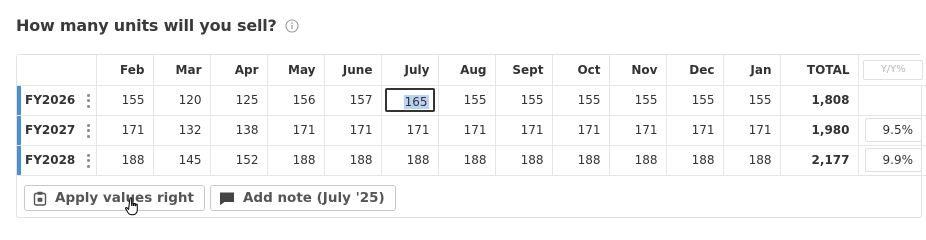 This screenshot has width=926, height=240. Describe the element at coordinates (114, 198) in the screenshot. I see `apply-values-right-button: Apply values right` at that location.